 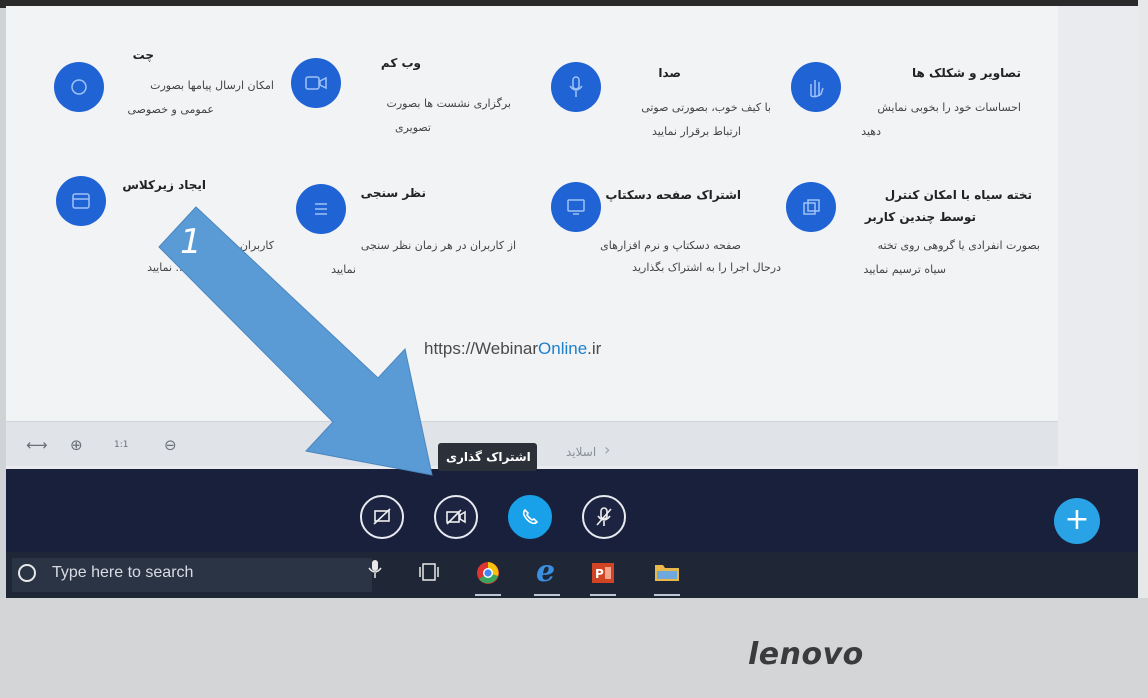 What do you see at coordinates (191, 242) in the screenshot?
I see `step-number: 1` at bounding box center [191, 242].